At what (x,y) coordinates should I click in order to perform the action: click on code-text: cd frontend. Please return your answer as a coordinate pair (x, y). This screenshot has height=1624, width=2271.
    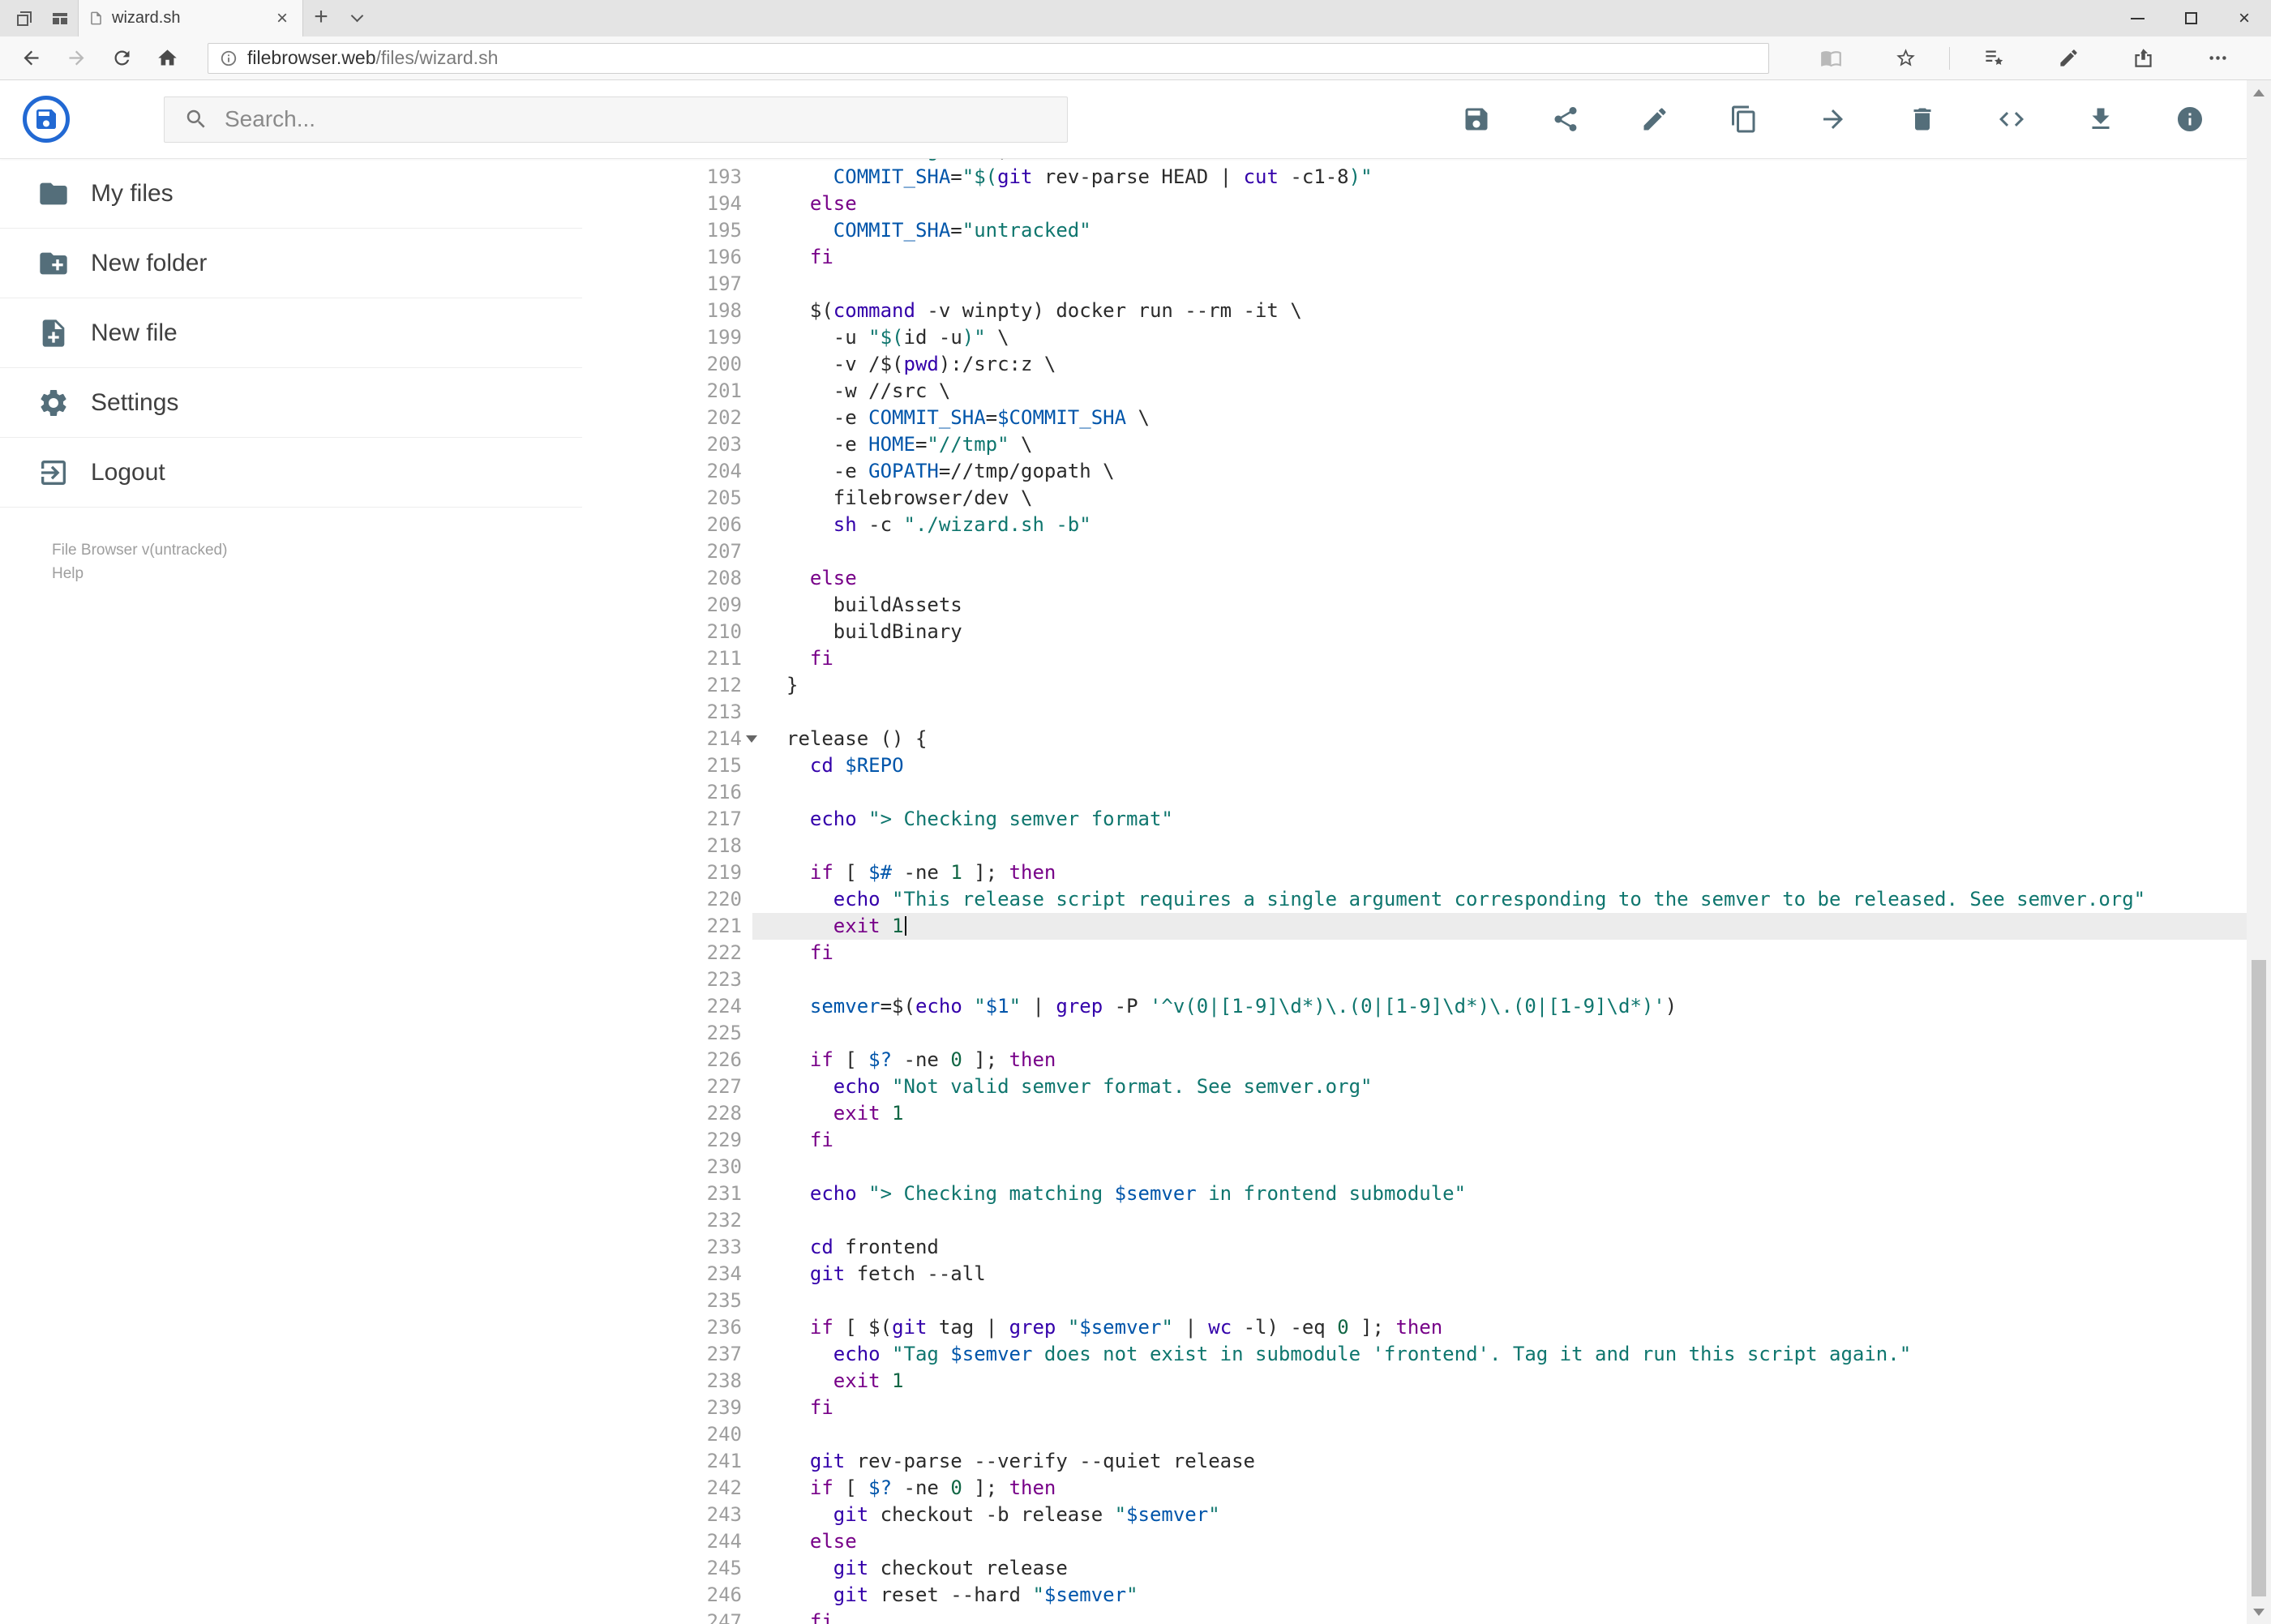
    Looking at the image, I should click on (1499, 1248).